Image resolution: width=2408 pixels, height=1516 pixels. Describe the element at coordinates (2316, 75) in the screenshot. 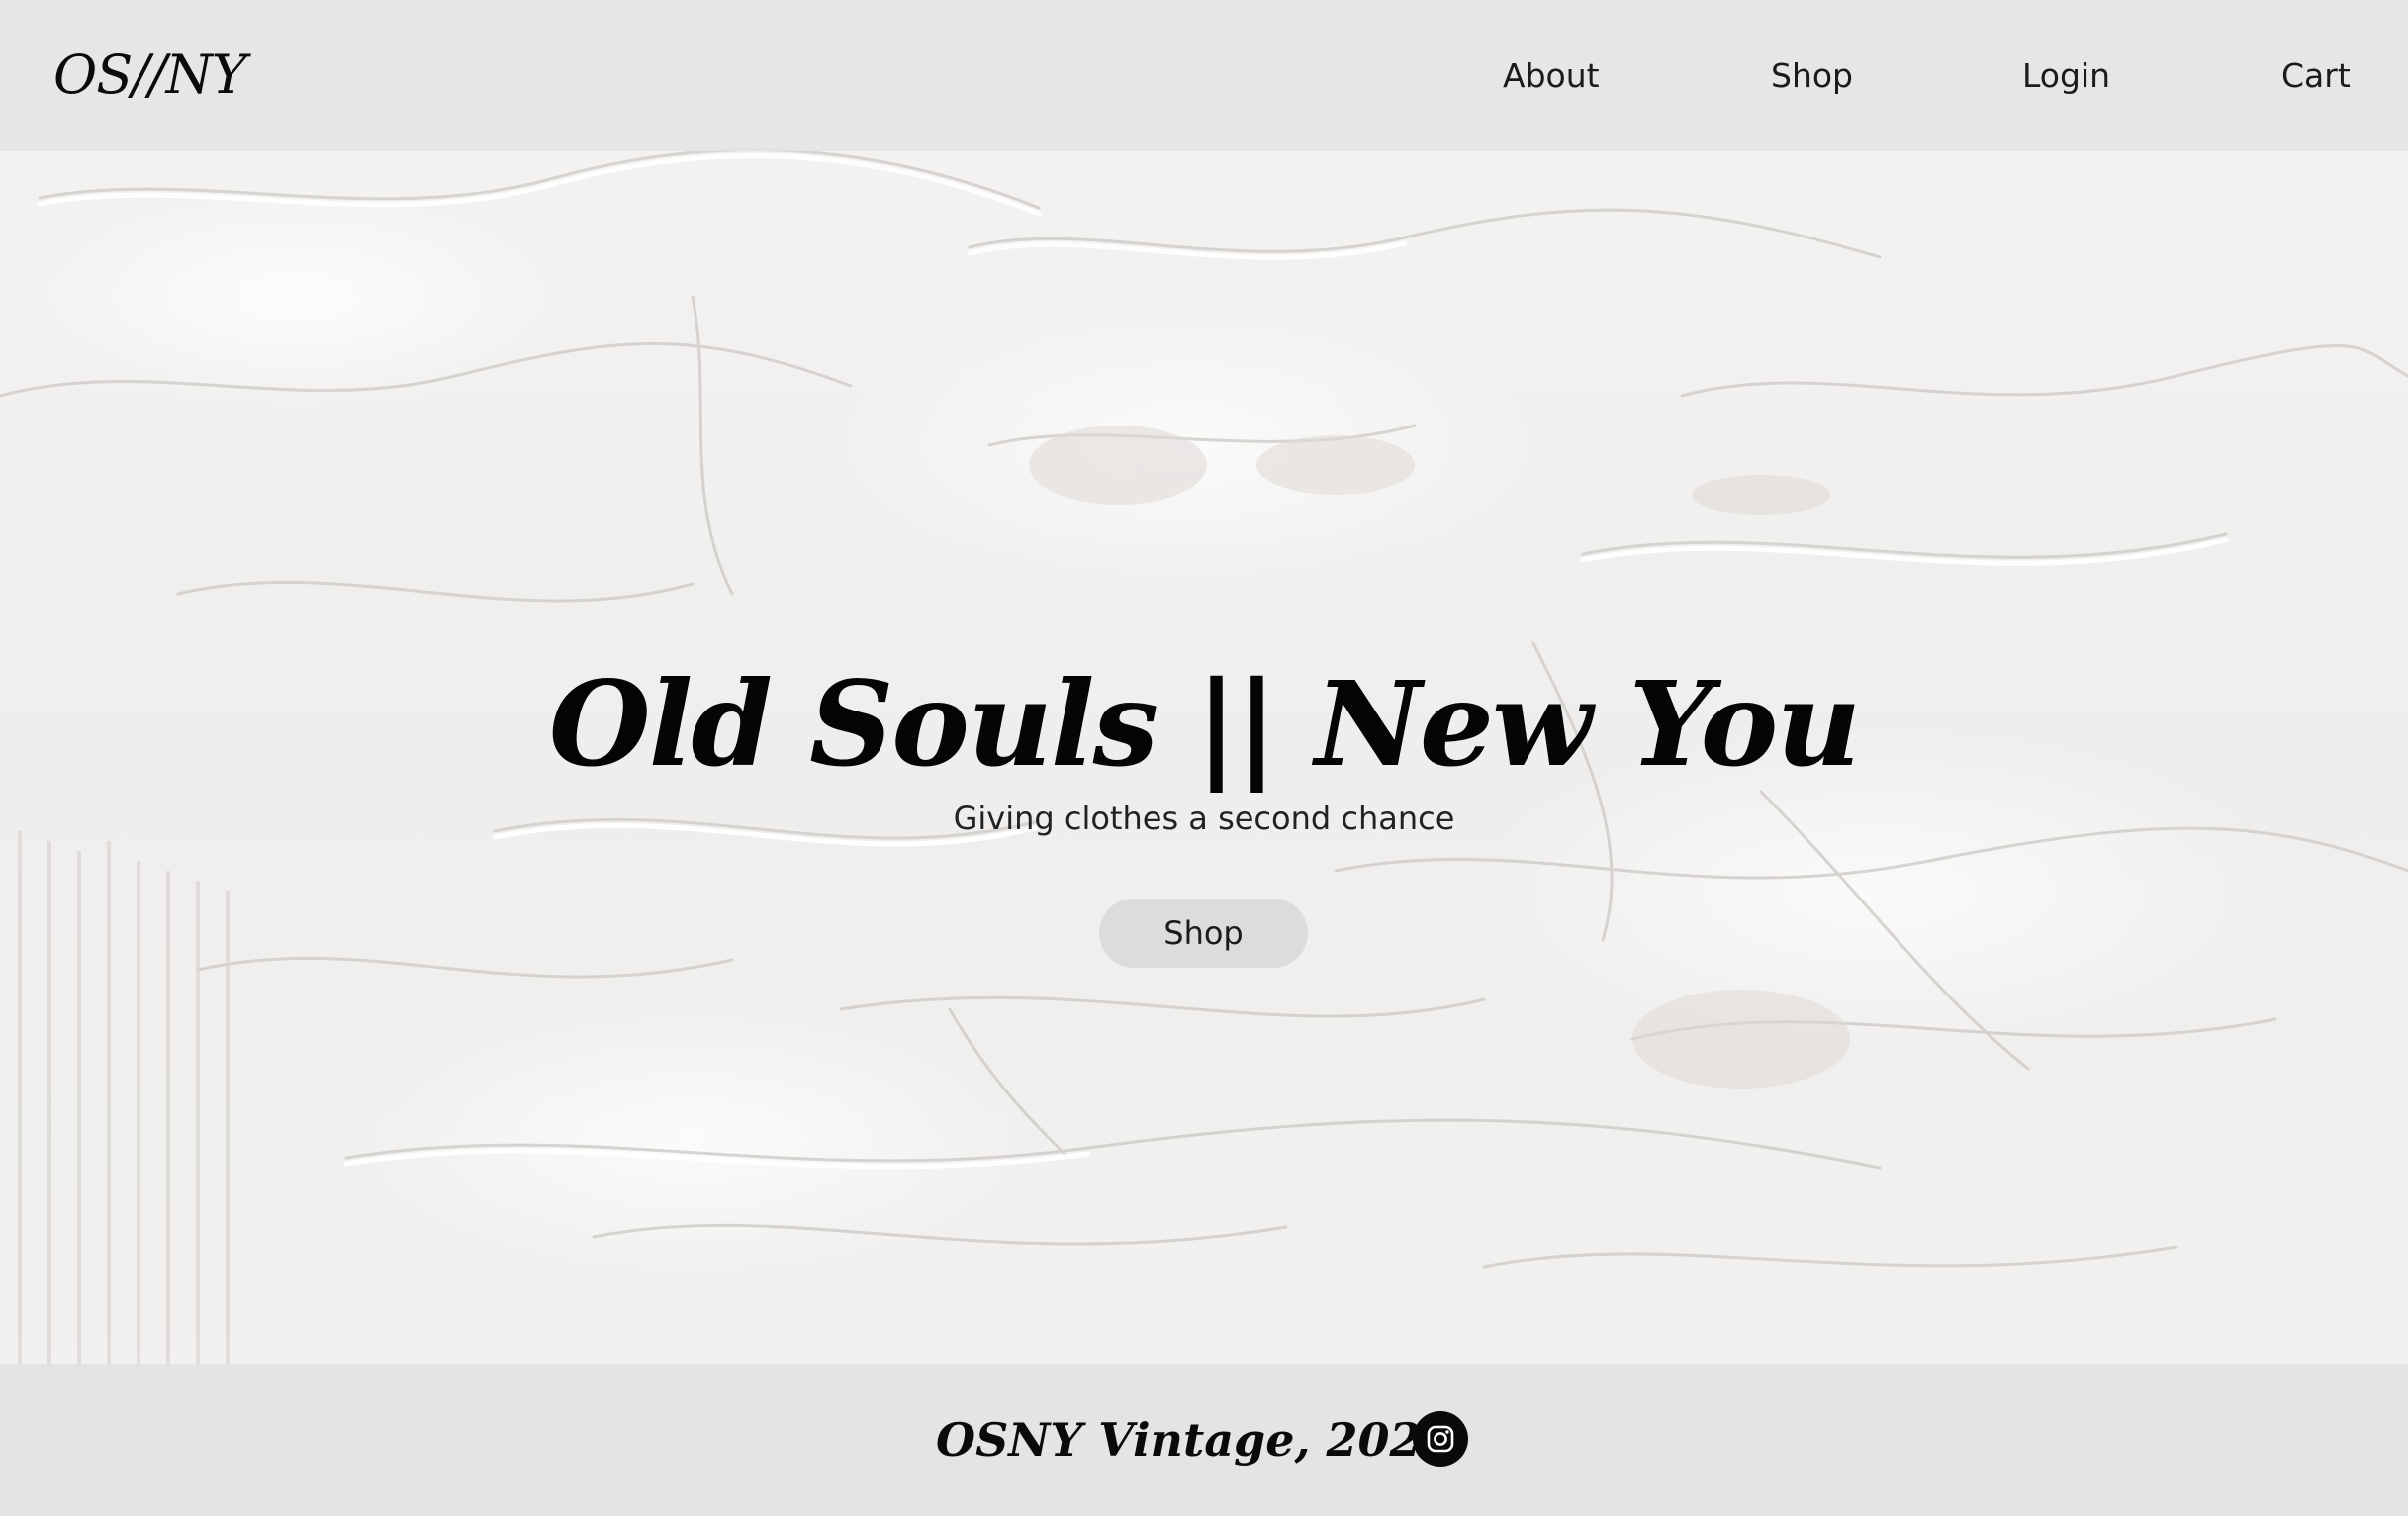

I see `nav-cart-link: Cart` at that location.